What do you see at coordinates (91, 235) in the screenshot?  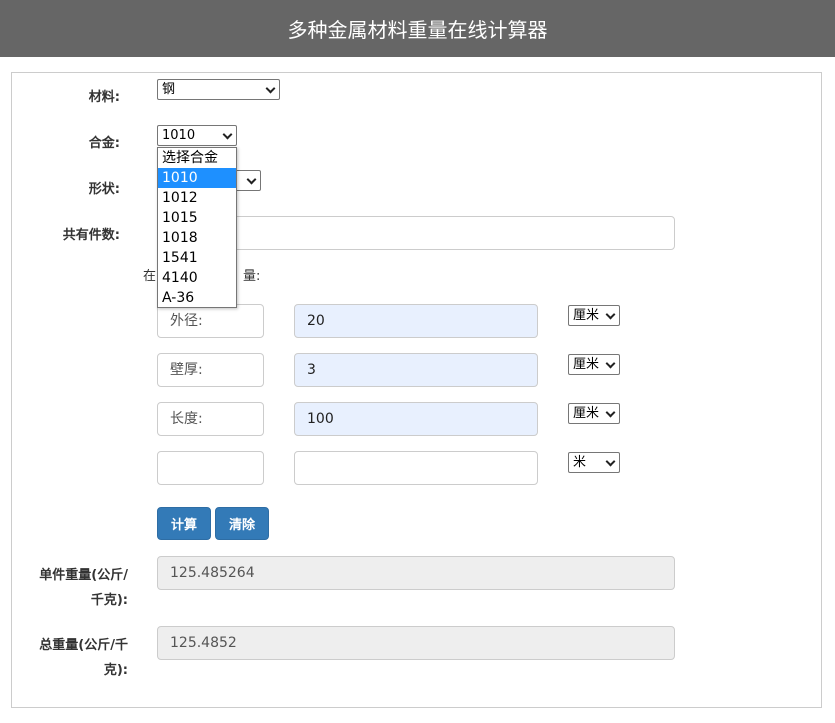 I see `count-label: 共有件数:` at bounding box center [91, 235].